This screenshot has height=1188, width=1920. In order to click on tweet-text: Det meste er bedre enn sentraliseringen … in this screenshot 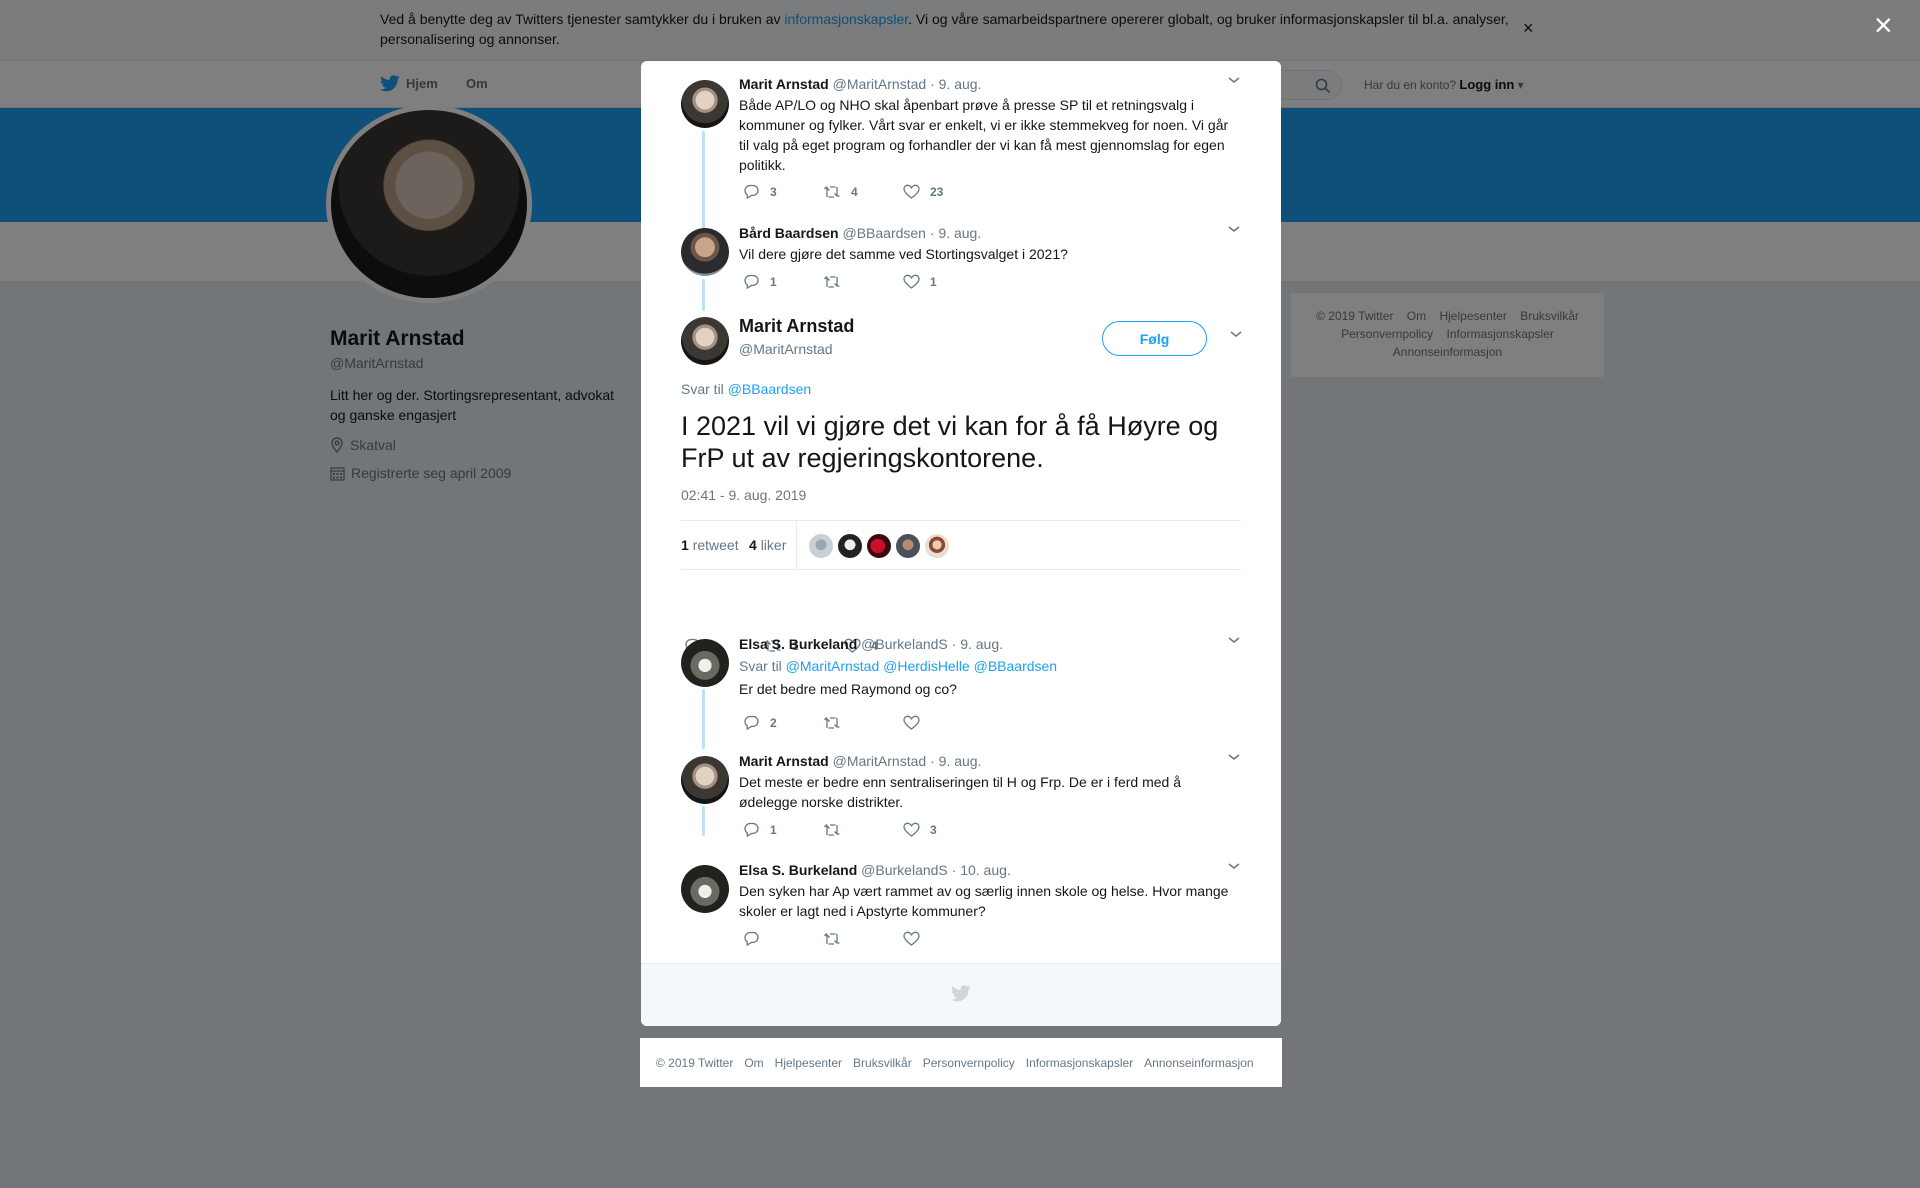, I will do `click(960, 792)`.